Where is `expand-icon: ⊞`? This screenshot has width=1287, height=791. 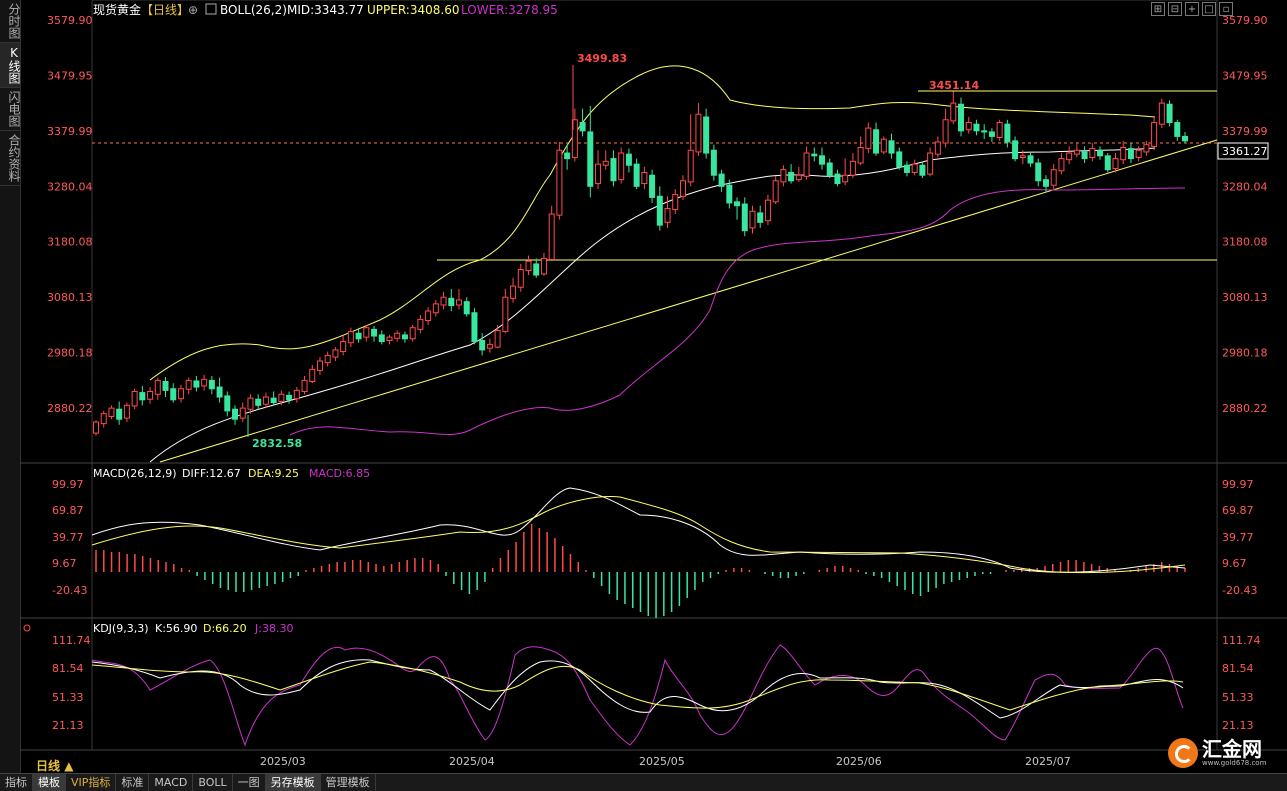
expand-icon: ⊞ is located at coordinates (1158, 9).